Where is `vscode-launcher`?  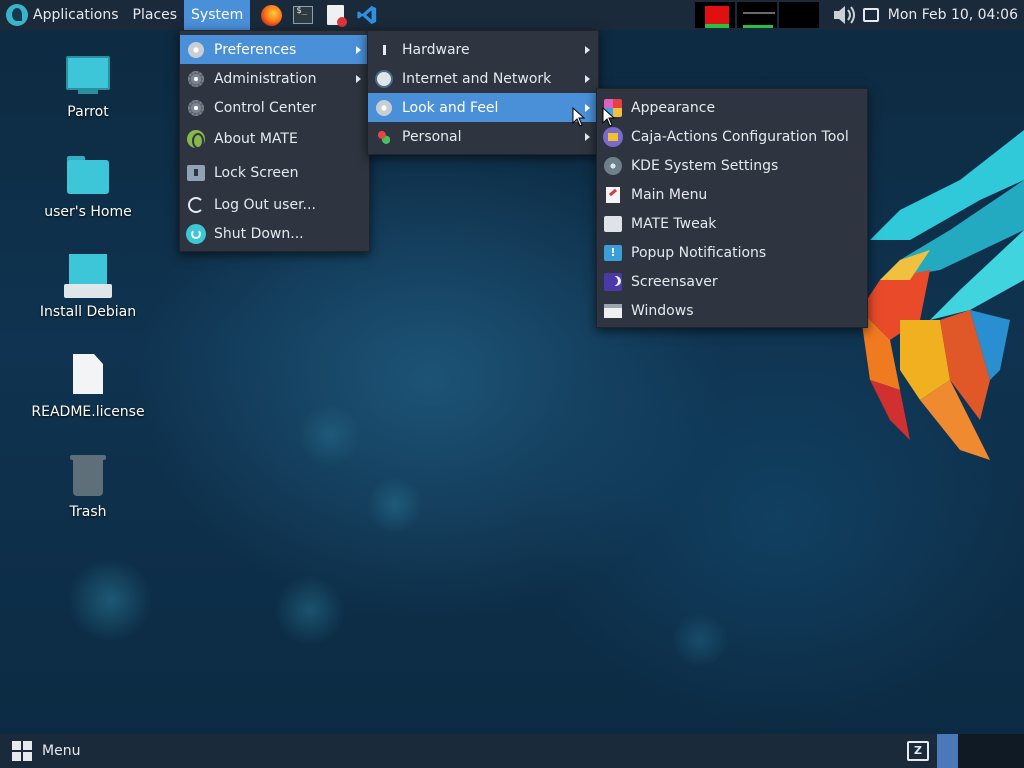
vscode-launcher is located at coordinates (367, 15).